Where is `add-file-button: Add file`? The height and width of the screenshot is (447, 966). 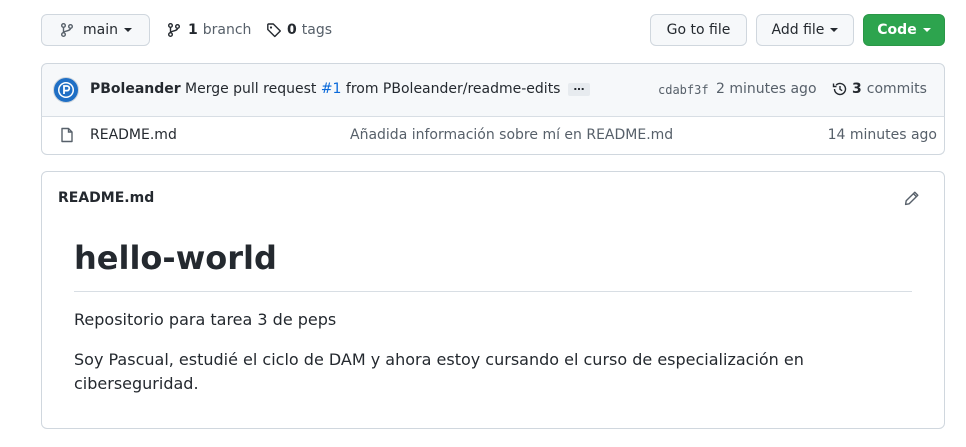 add-file-button: Add file is located at coordinates (805, 30).